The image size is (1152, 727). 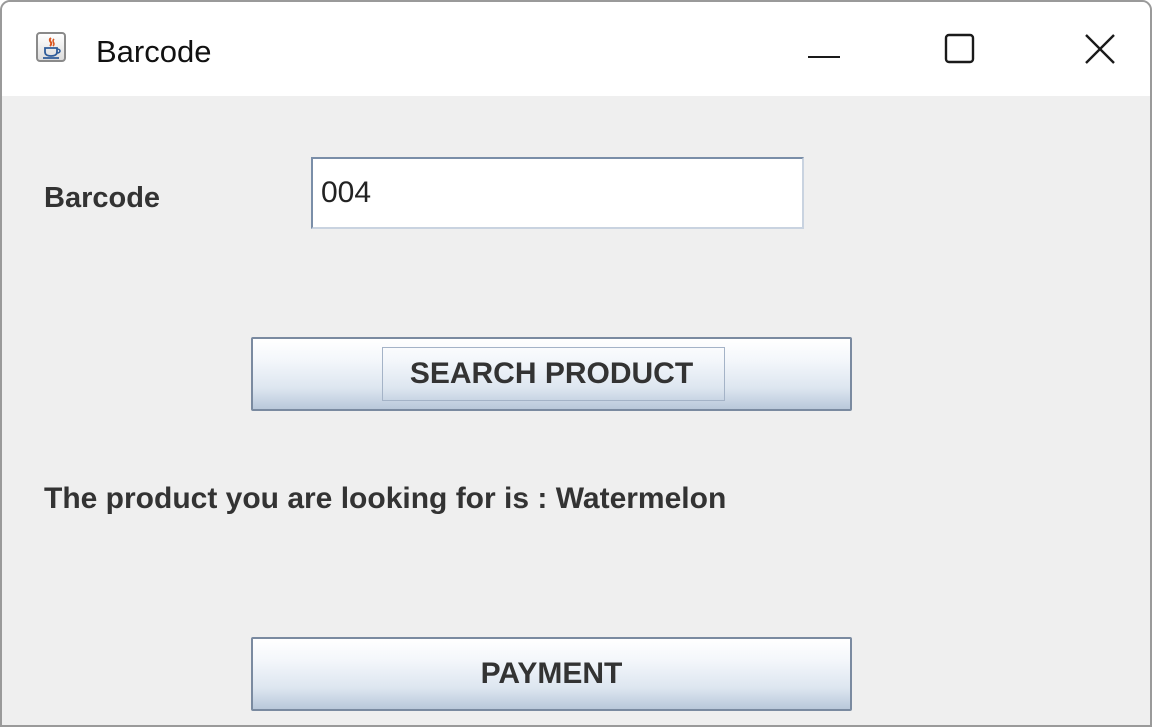 I want to click on barcode-input, so click(x=557, y=193).